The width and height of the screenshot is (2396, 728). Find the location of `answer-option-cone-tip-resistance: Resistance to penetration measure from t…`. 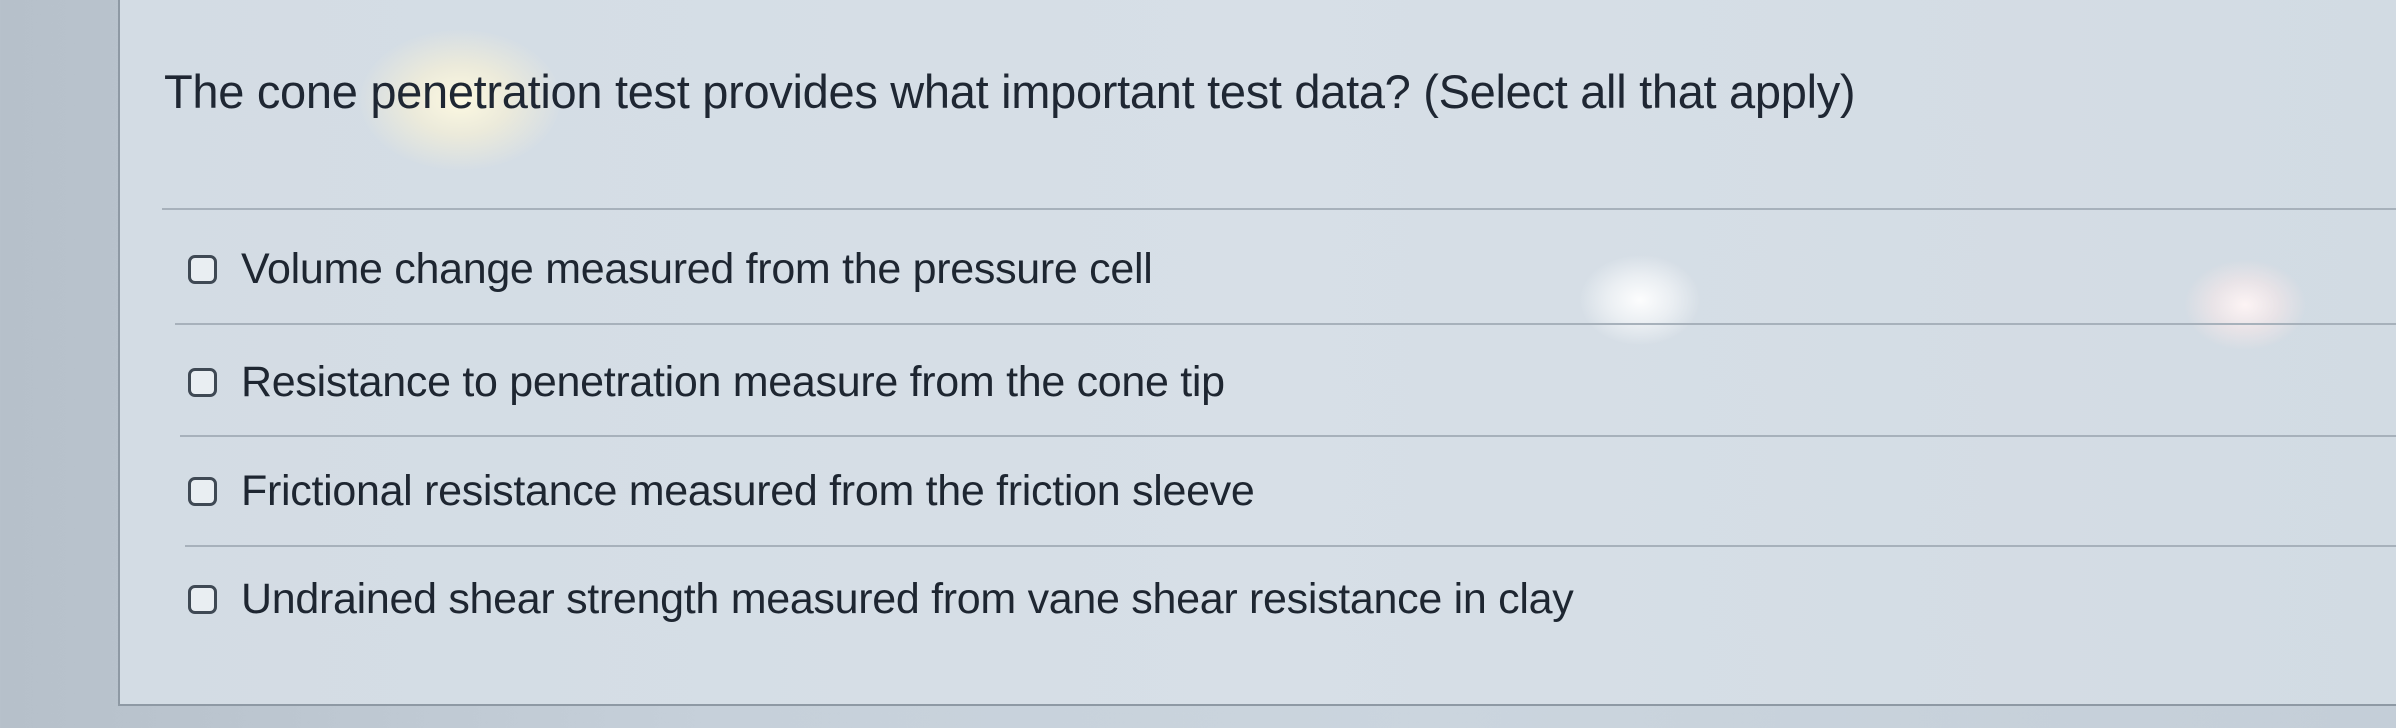

answer-option-cone-tip-resistance: Resistance to penetration measure from t… is located at coordinates (706, 382).